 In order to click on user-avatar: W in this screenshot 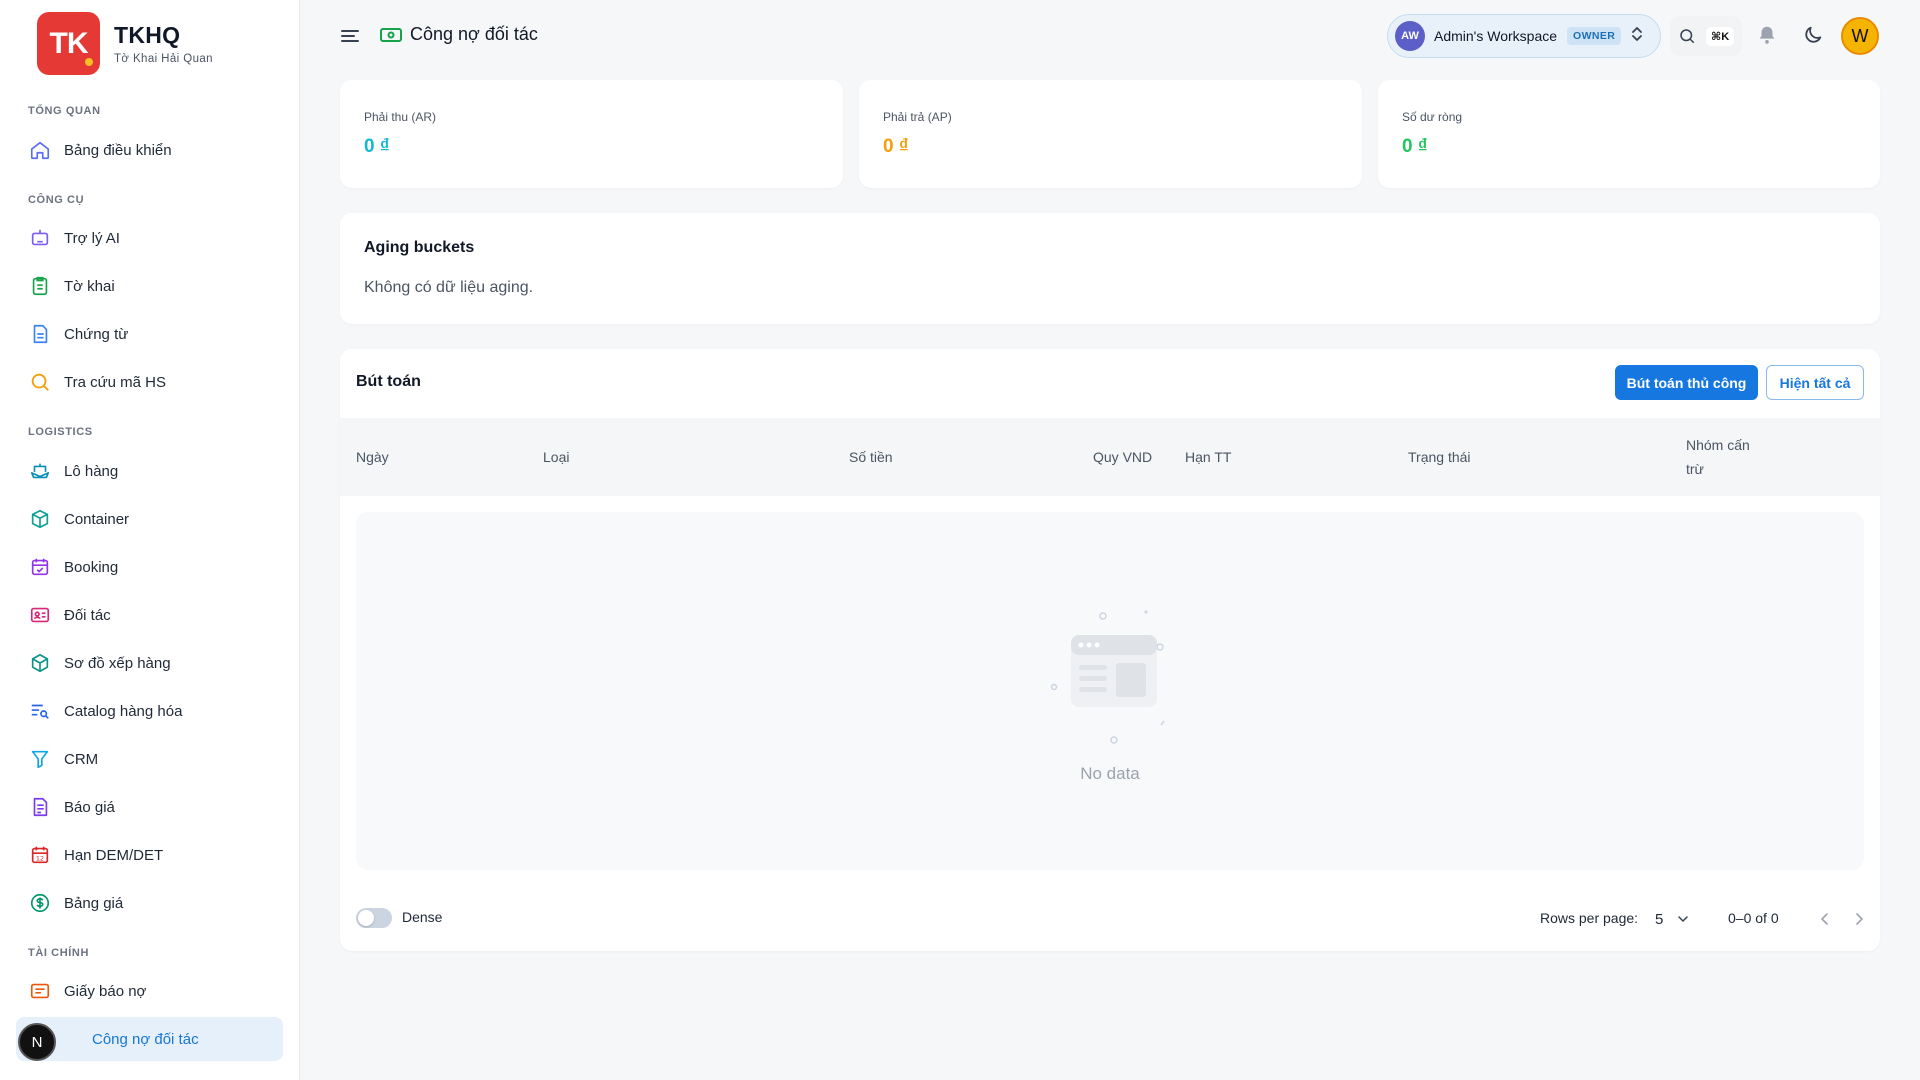, I will do `click(1860, 36)`.